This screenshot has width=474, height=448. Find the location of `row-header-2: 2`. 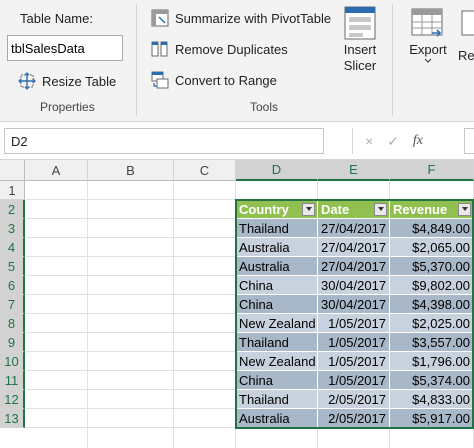

row-header-2: 2 is located at coordinates (12, 209).